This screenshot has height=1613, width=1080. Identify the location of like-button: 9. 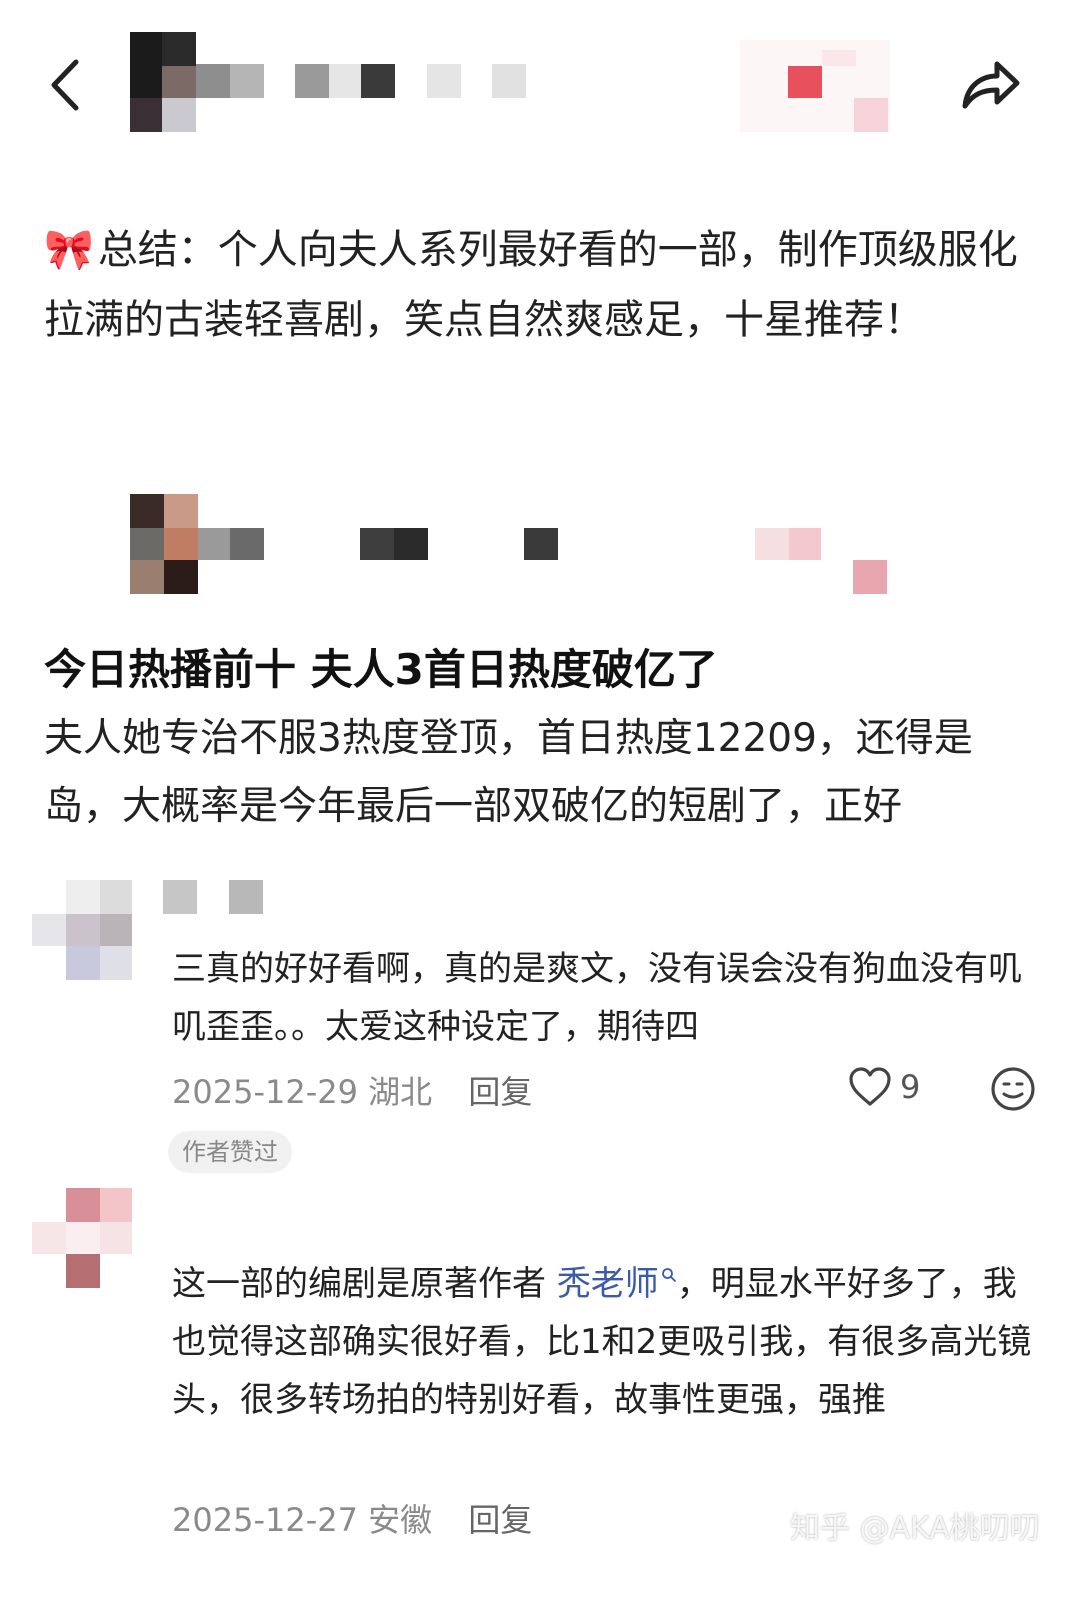
(884, 1087).